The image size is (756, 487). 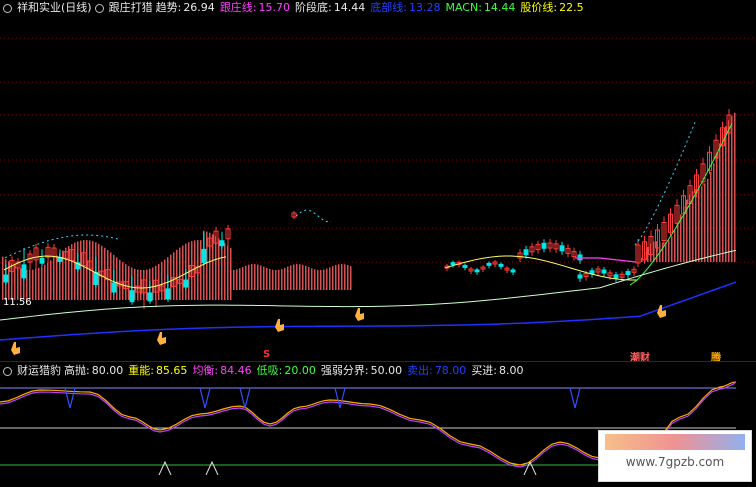 What do you see at coordinates (541, 268) in the screenshot?
I see `trend-line` at bounding box center [541, 268].